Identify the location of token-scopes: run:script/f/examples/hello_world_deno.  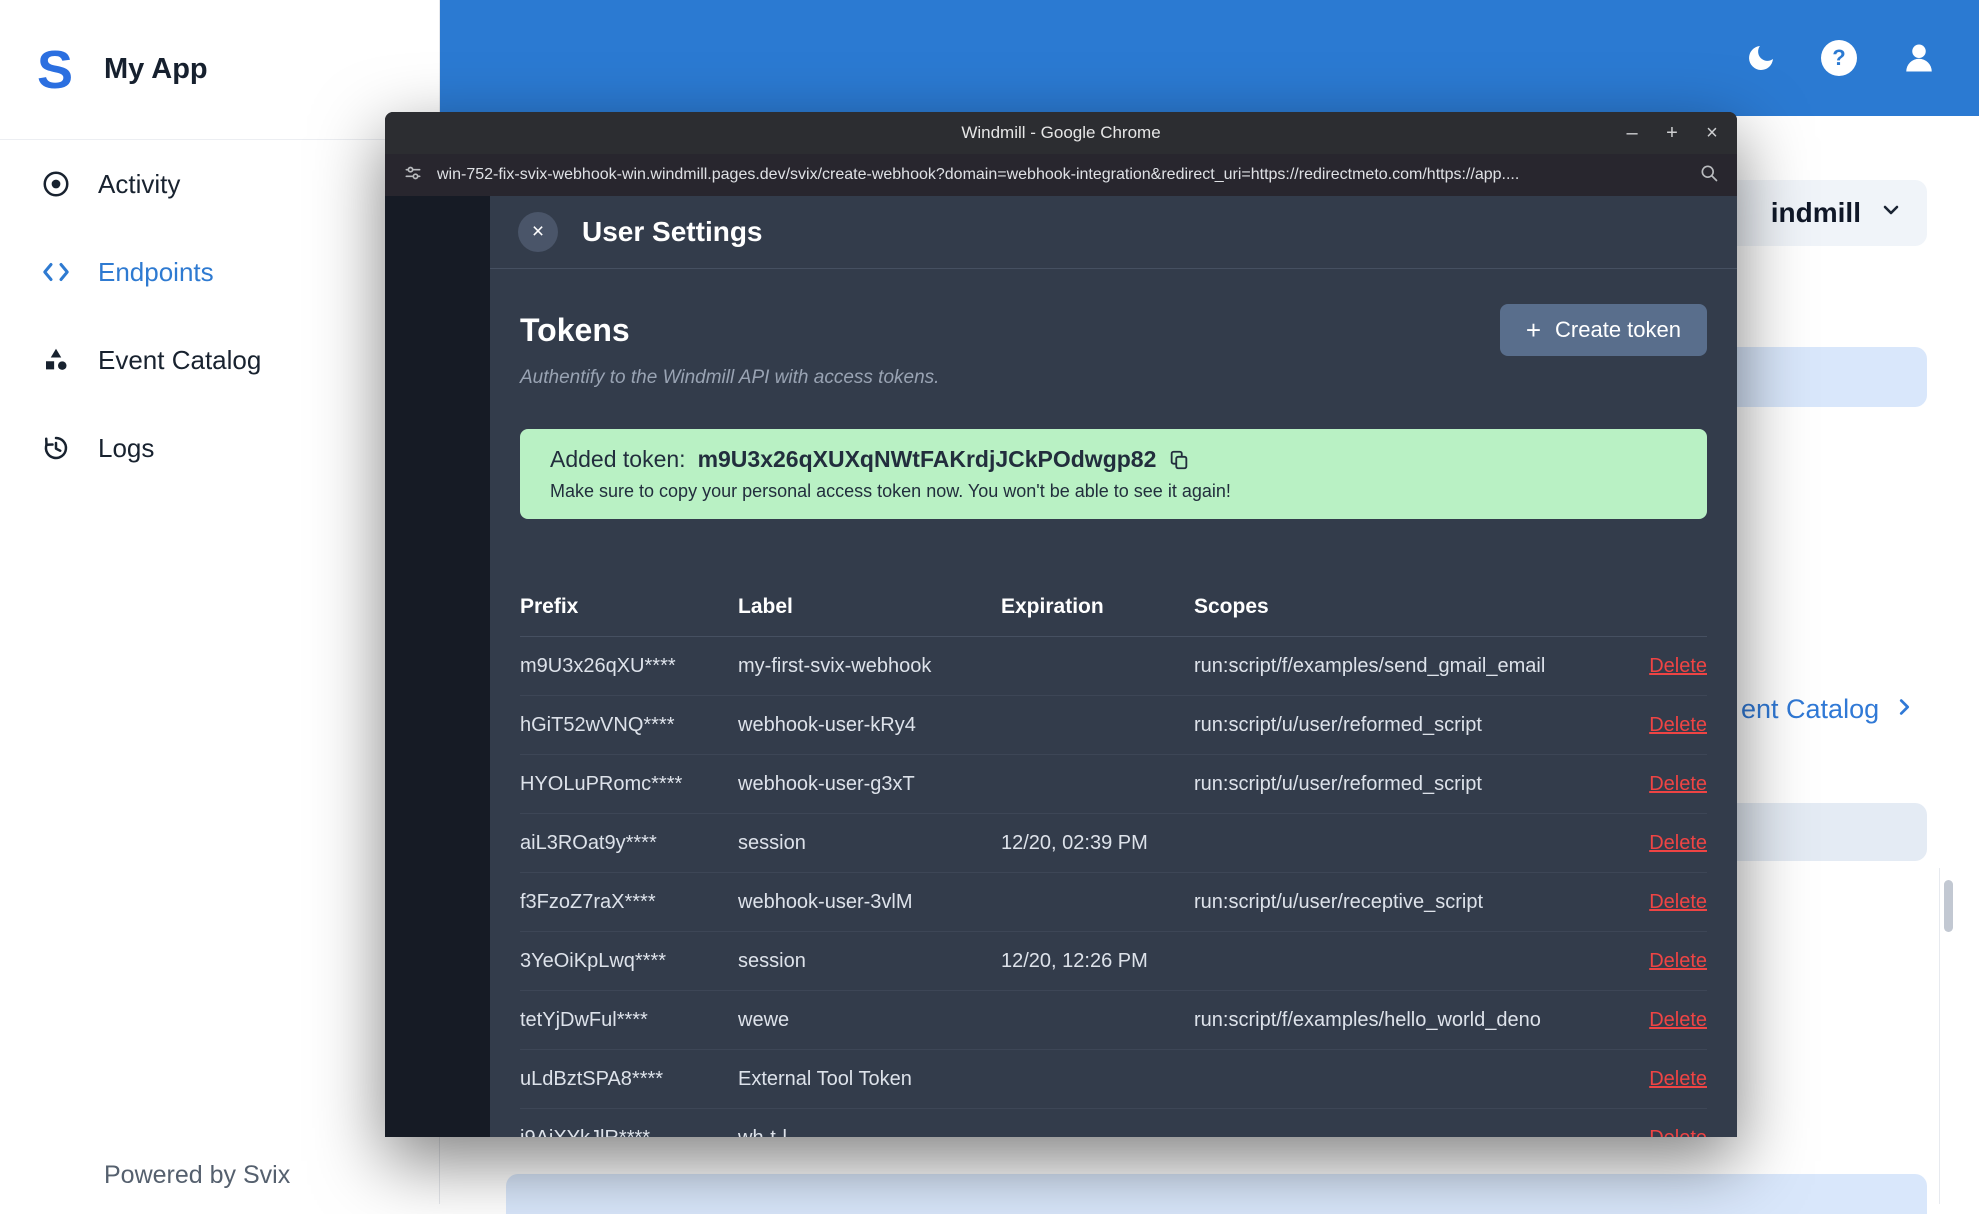
(1367, 1019).